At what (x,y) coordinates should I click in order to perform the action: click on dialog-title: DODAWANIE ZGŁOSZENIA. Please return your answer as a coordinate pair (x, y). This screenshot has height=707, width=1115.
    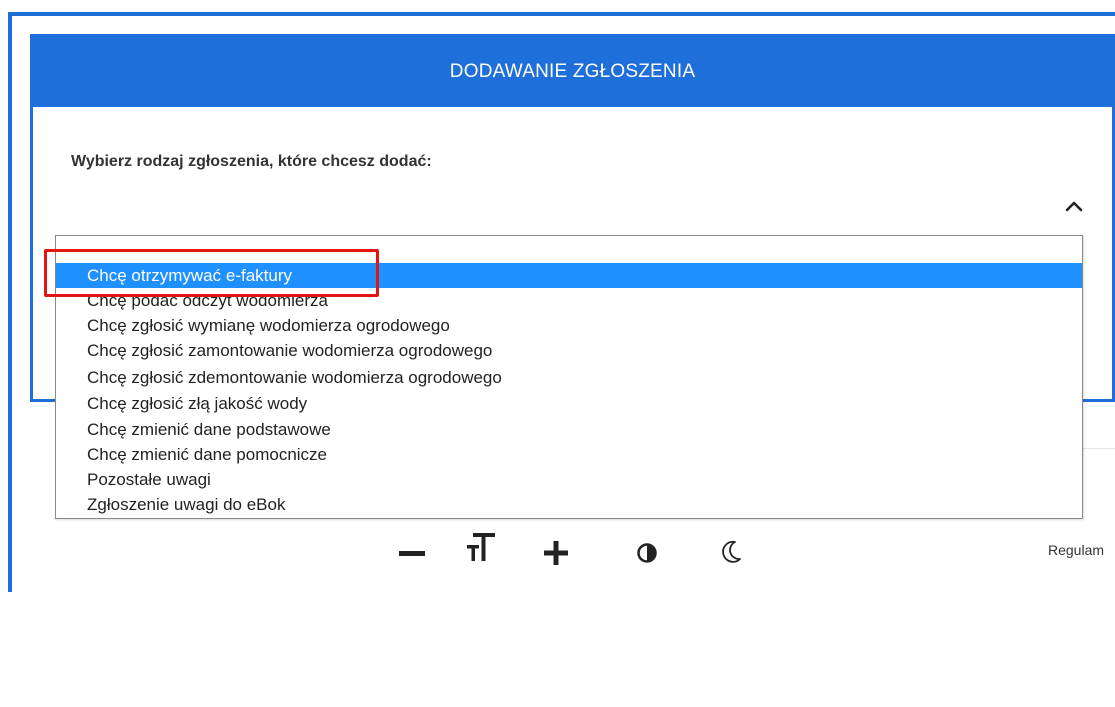
    Looking at the image, I should click on (572, 71).